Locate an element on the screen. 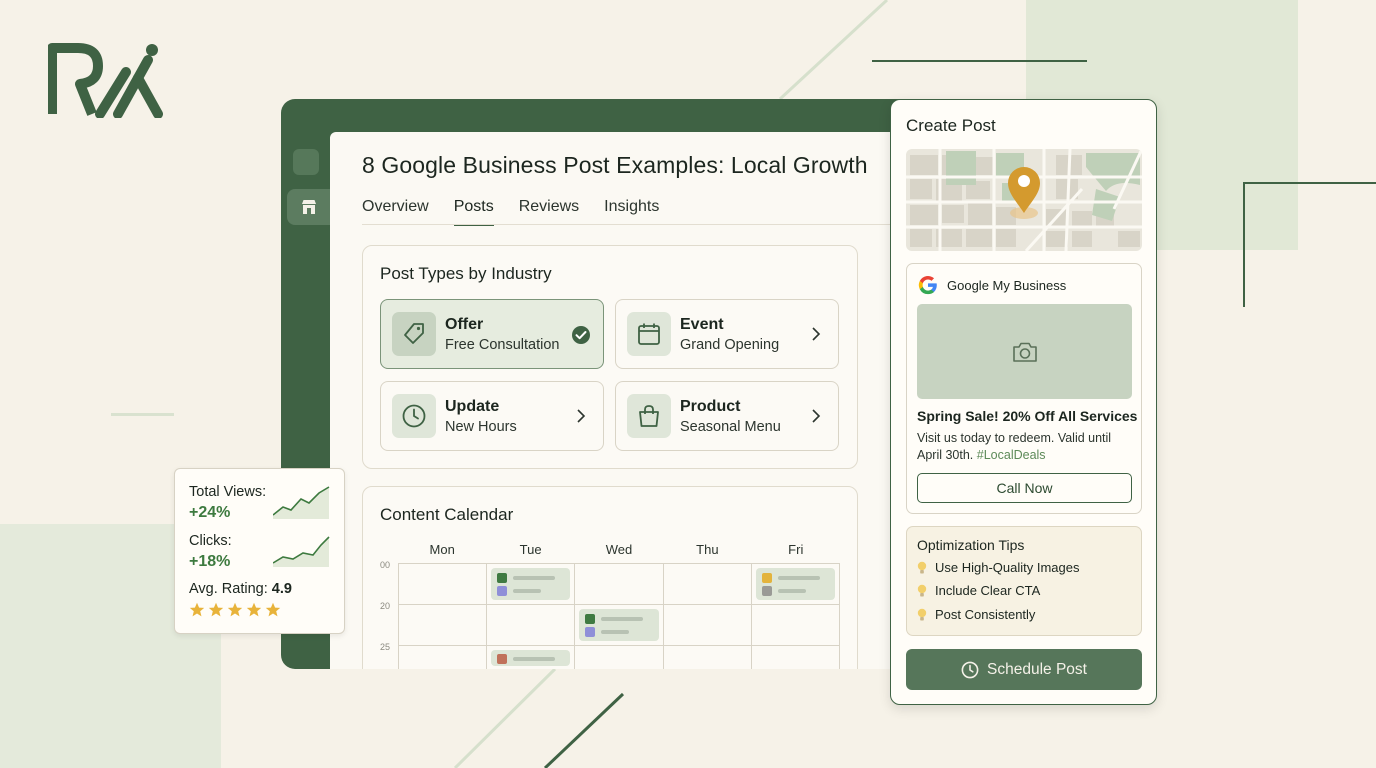  store-icon is located at coordinates (309, 207).